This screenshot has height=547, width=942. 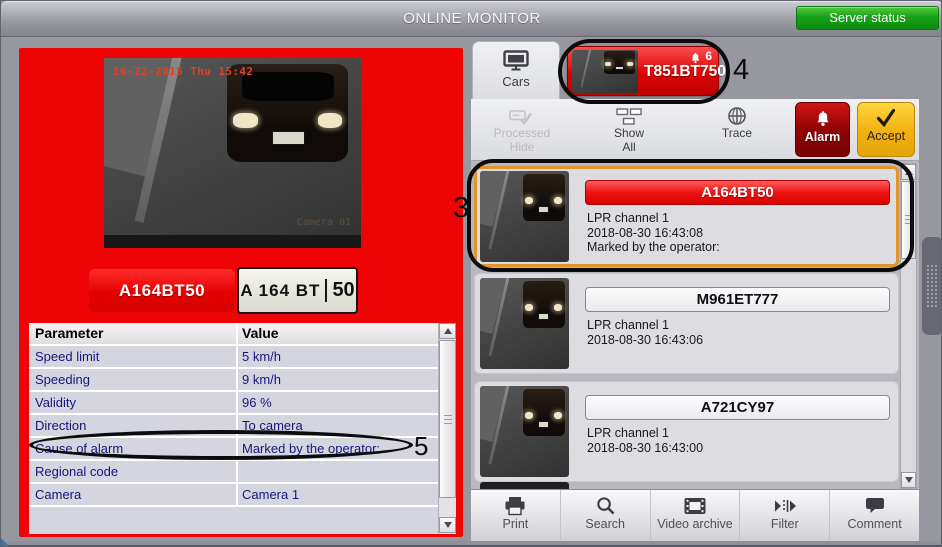 I want to click on print-button: Print, so click(x=516, y=515).